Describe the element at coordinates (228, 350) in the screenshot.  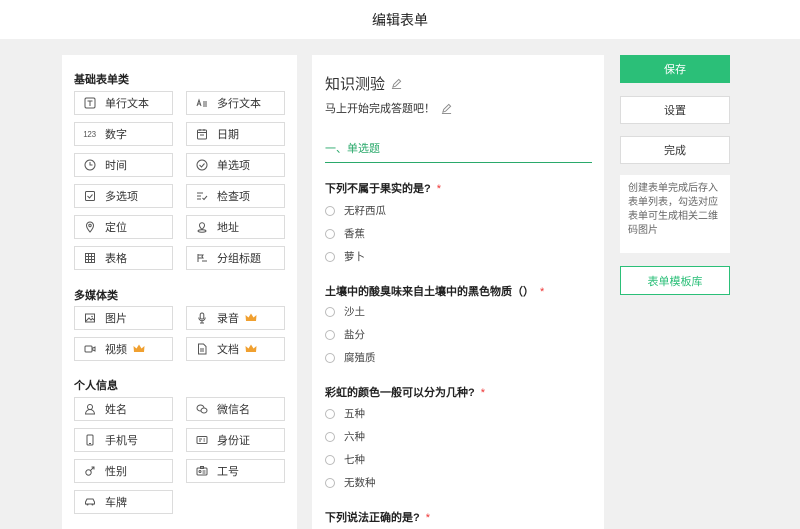
I see `field-label: 文档` at that location.